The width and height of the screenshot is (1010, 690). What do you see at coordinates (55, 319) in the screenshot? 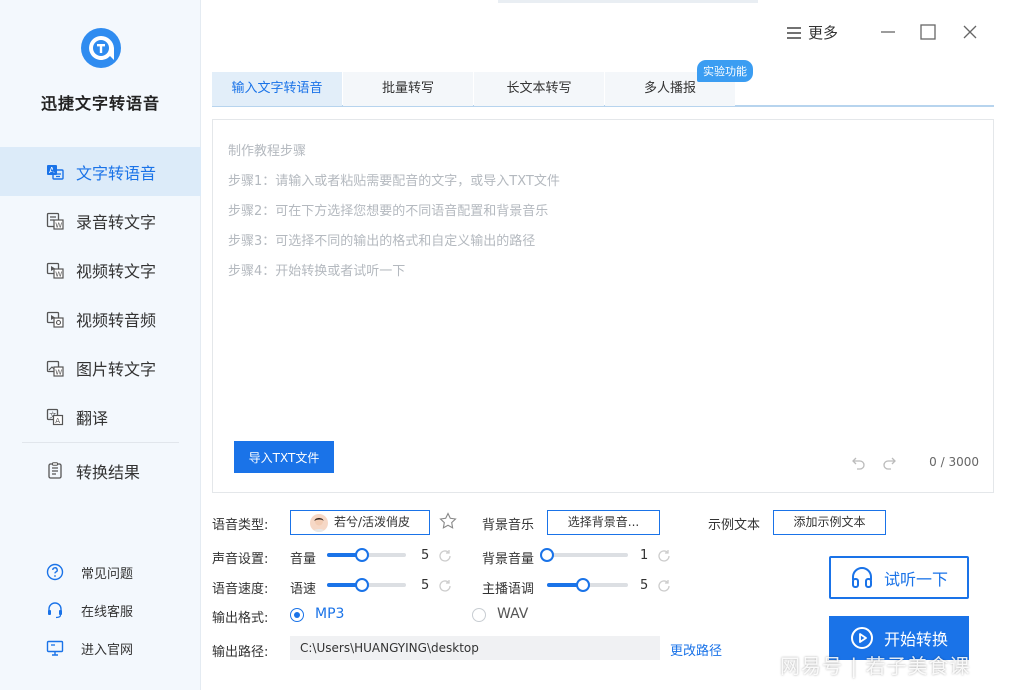
I see `video-to-audio-icon` at bounding box center [55, 319].